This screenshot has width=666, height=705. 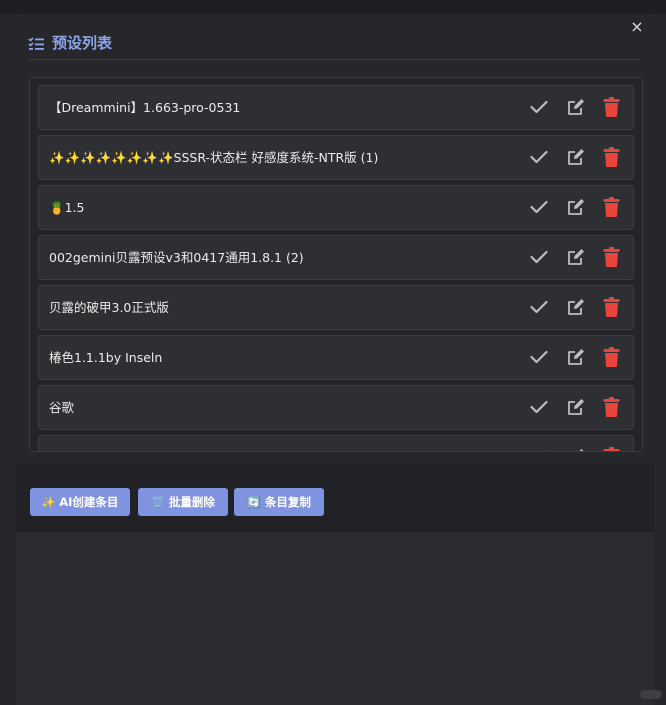 I want to click on preset-item: 🍍1.5, so click(x=336, y=207).